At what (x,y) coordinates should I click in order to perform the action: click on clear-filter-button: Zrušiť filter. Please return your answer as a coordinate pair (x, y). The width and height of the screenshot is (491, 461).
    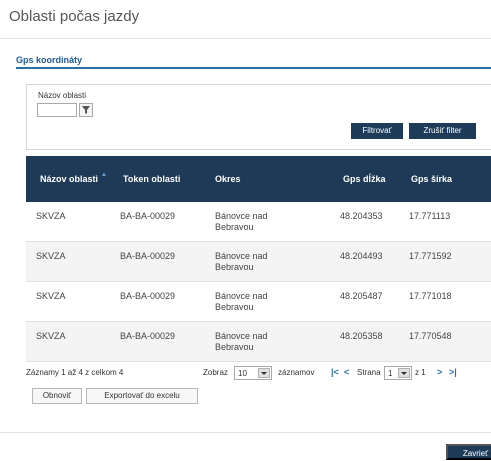
    Looking at the image, I should click on (442, 131).